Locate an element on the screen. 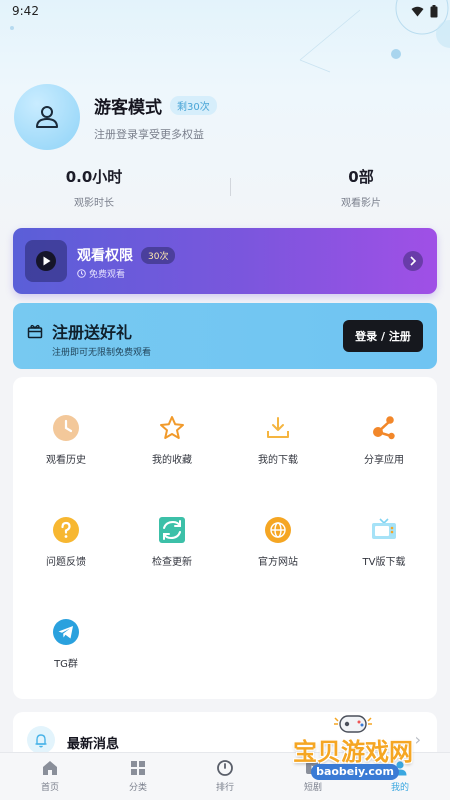 The width and height of the screenshot is (450, 800). vip-subtitle-row: 免费观看 is located at coordinates (101, 273).